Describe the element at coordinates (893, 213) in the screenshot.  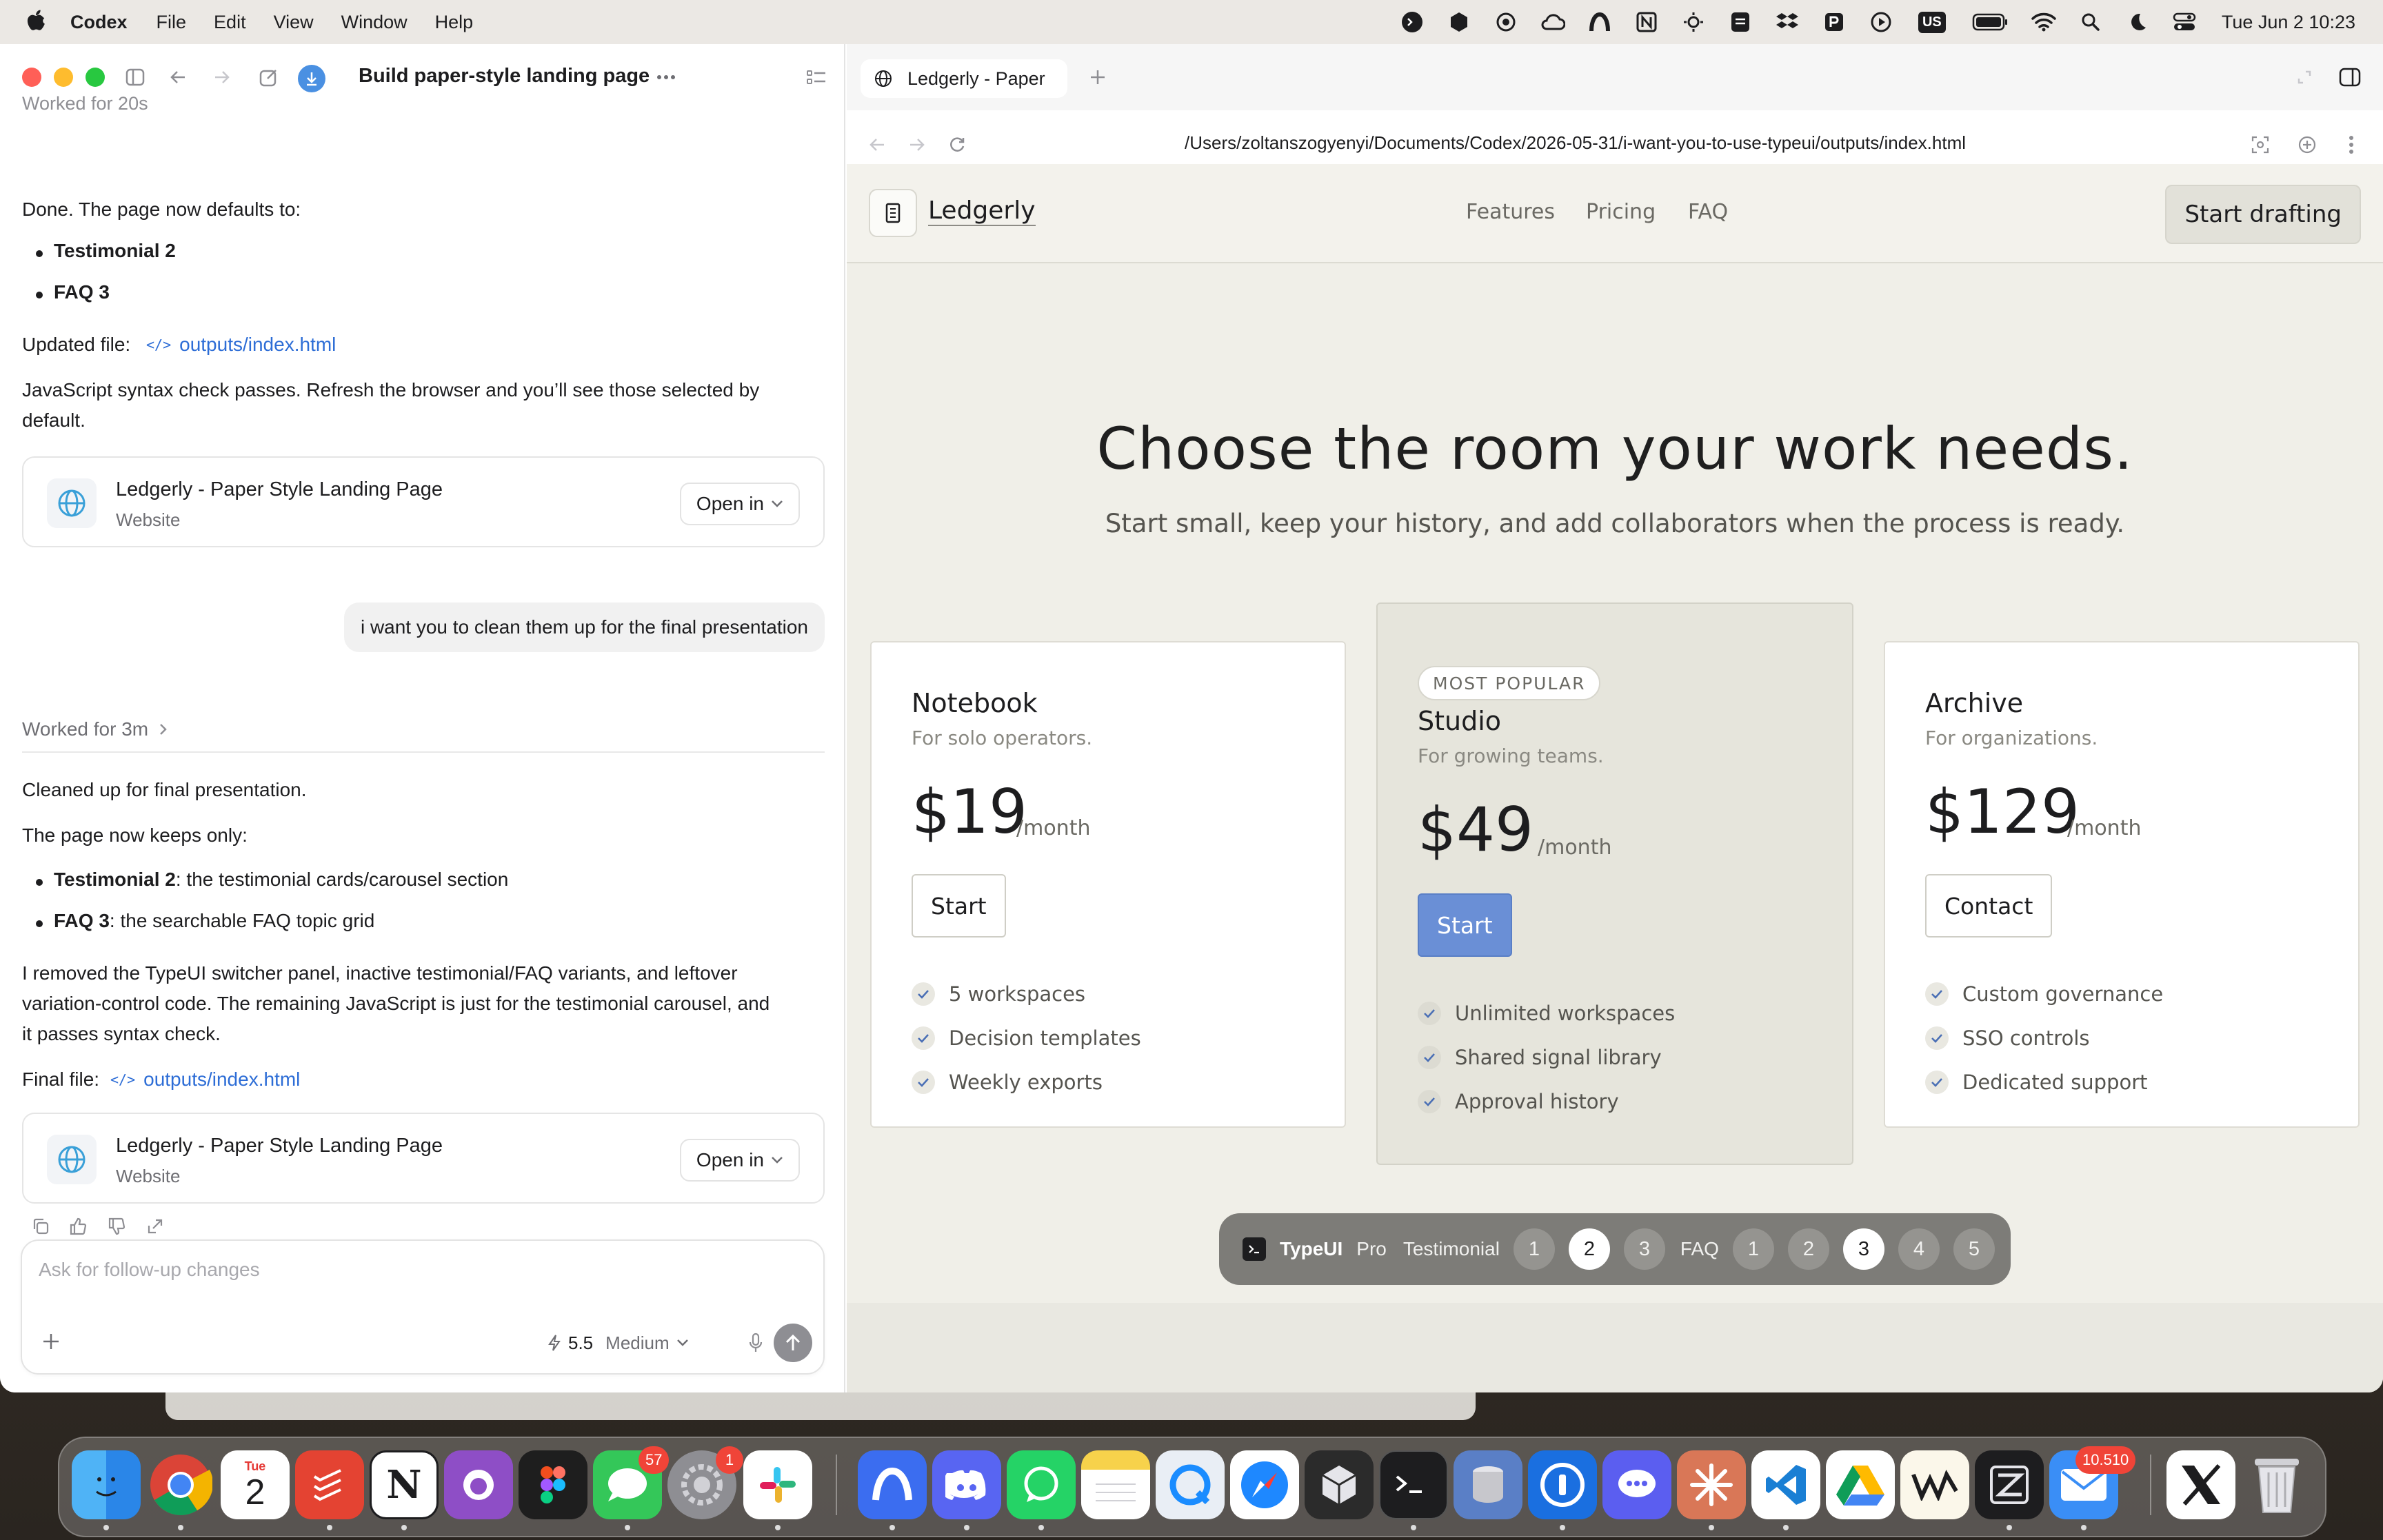
I see `notebook-logo-icon` at that location.